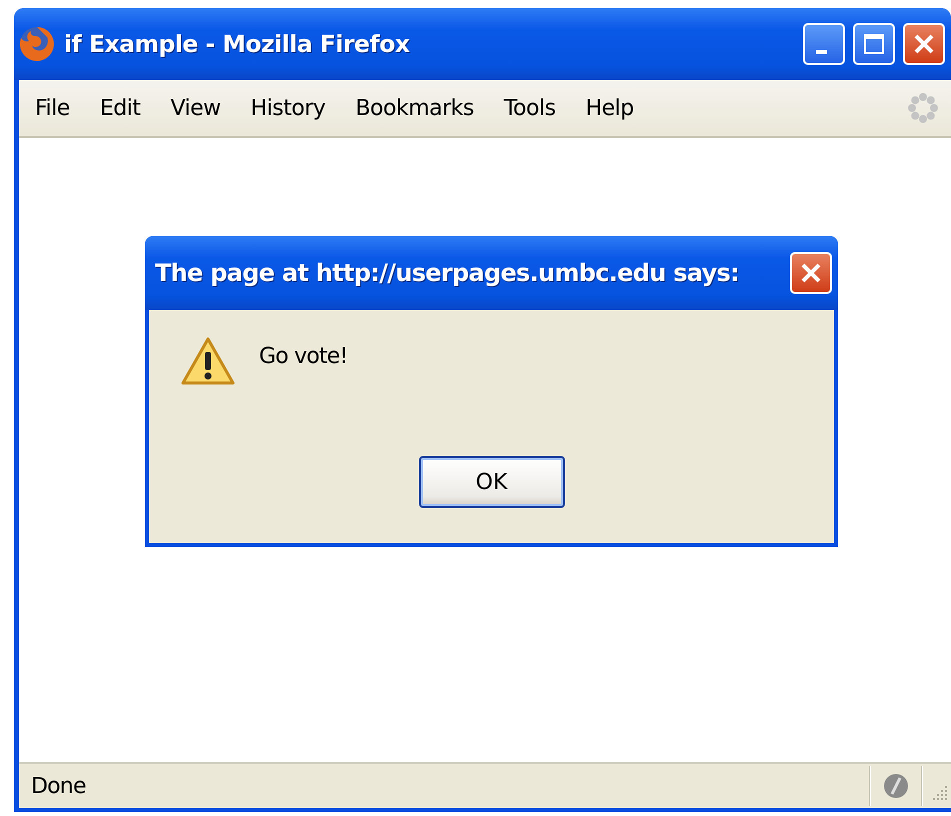 This screenshot has height=816, width=951. What do you see at coordinates (447, 273) in the screenshot?
I see `dialog-title: The page at http://userpages.umbc.edu says:` at bounding box center [447, 273].